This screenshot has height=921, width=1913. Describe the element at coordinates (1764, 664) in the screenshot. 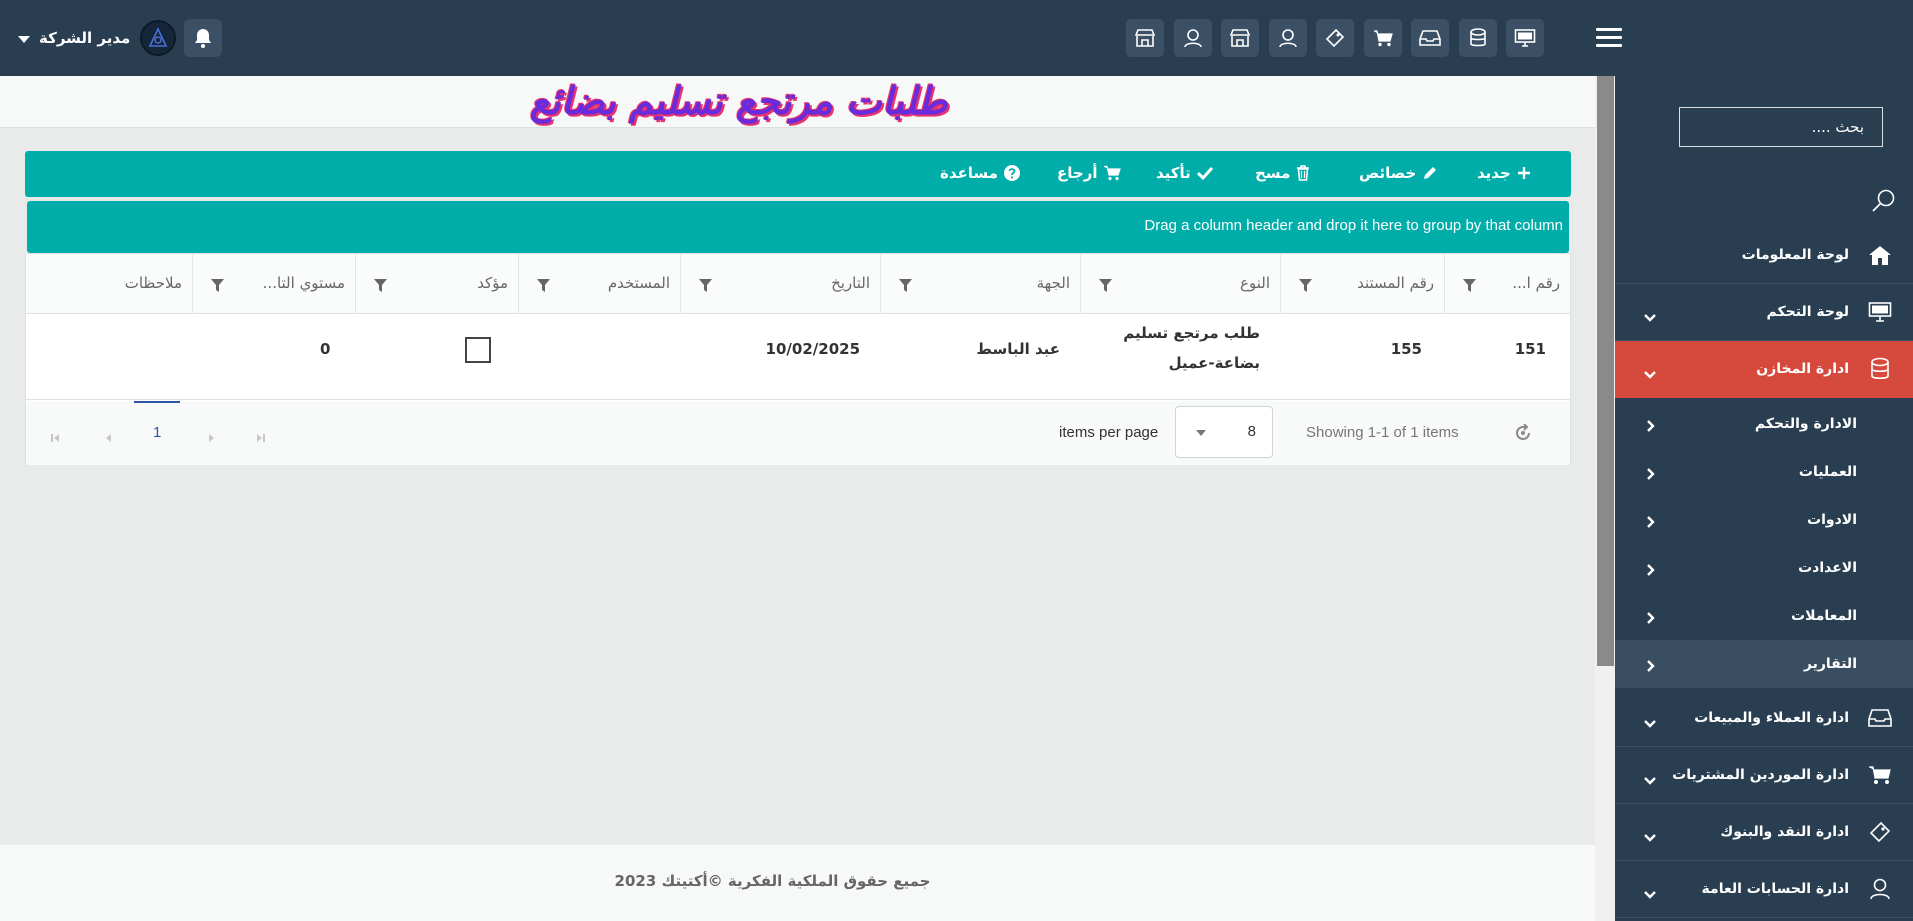

I see `sidebar-subitem-reports: التقارير` at that location.